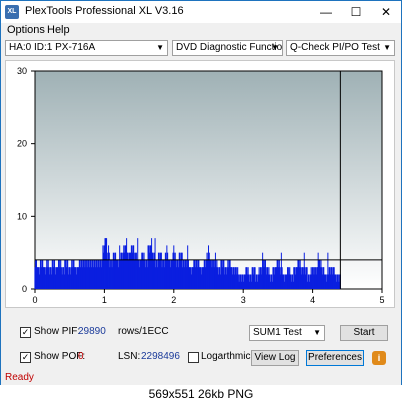 The image size is (402, 404). What do you see at coordinates (386, 12) in the screenshot?
I see `close-button: ✕` at bounding box center [386, 12].